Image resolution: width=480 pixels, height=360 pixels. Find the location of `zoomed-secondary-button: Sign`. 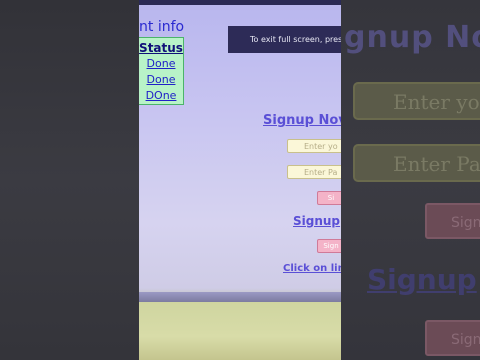

zoomed-secondary-button: Sign is located at coordinates (452, 338).